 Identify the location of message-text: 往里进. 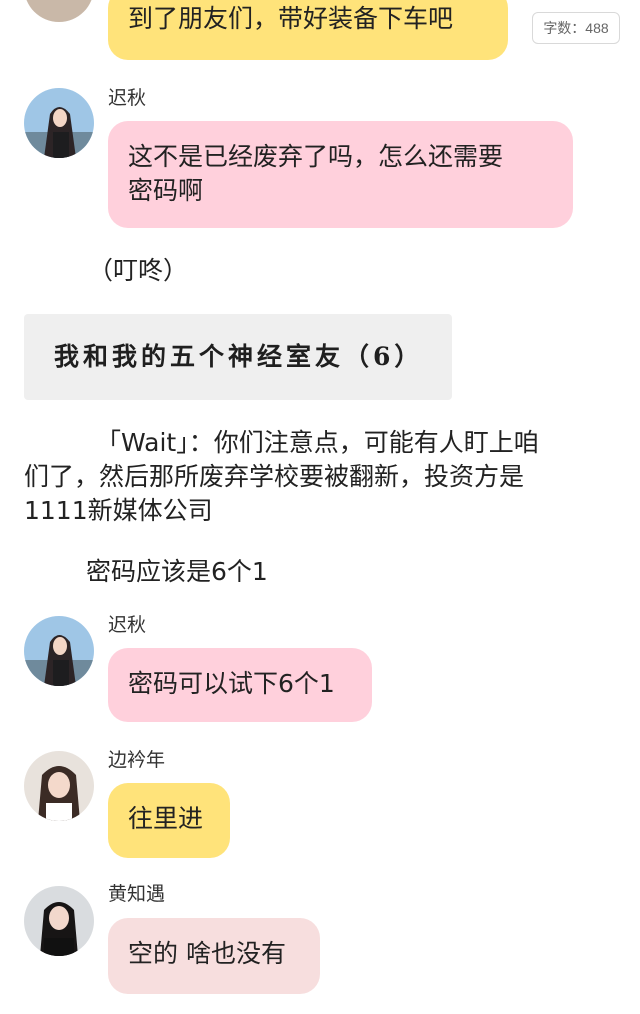
(166, 818).